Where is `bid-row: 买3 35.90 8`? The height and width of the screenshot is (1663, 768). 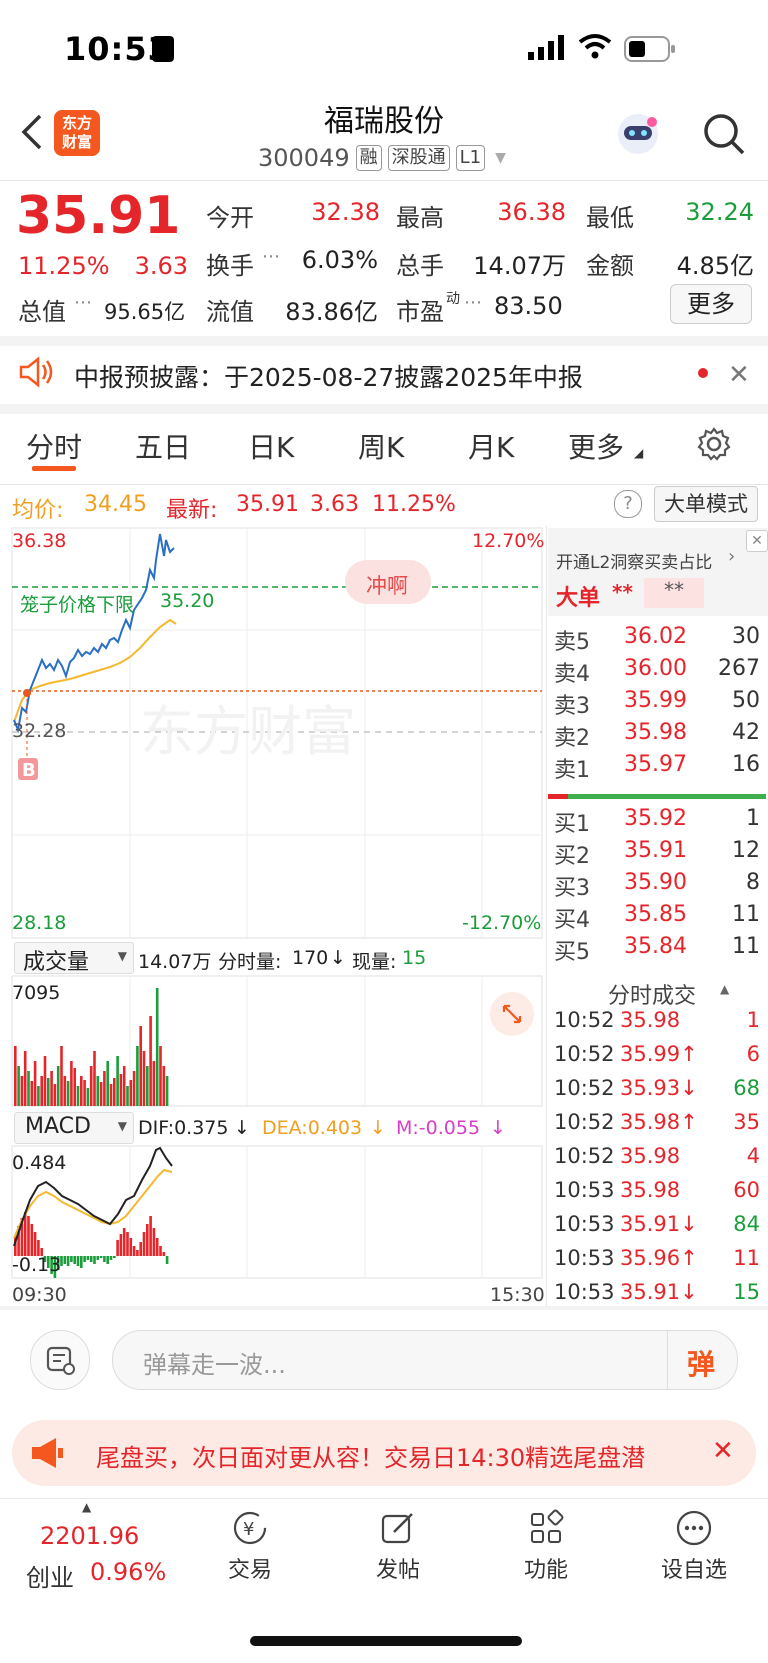
bid-row: 买3 35.90 8 is located at coordinates (657, 885).